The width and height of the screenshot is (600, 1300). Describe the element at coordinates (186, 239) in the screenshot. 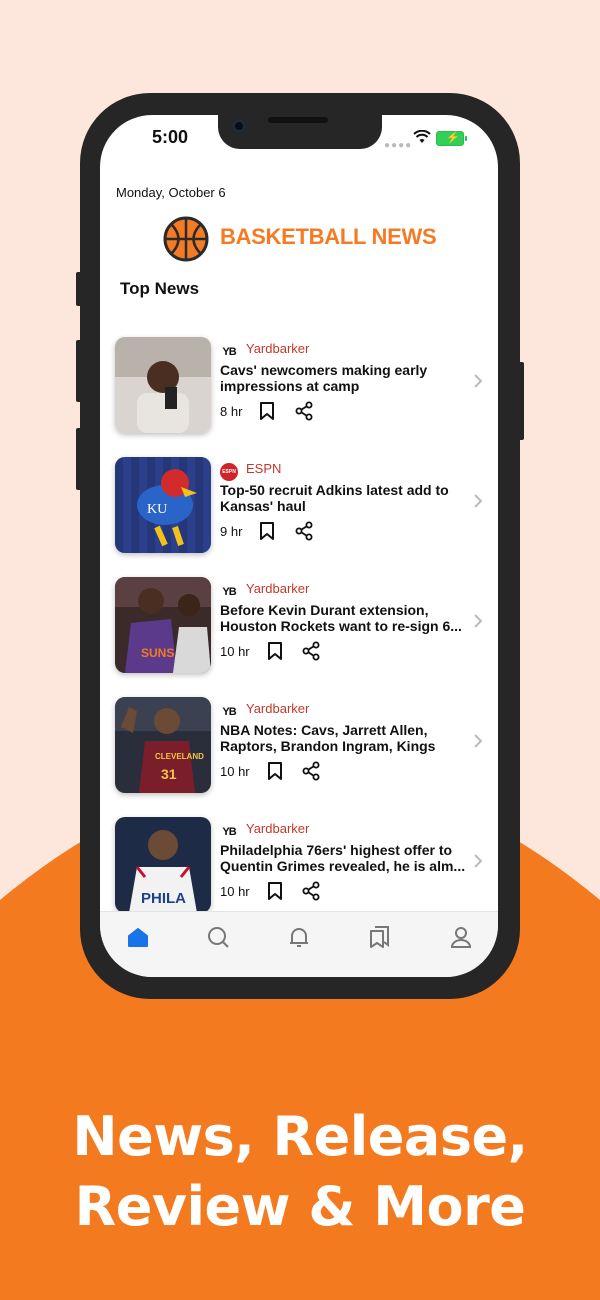

I see `basketball-icon` at that location.